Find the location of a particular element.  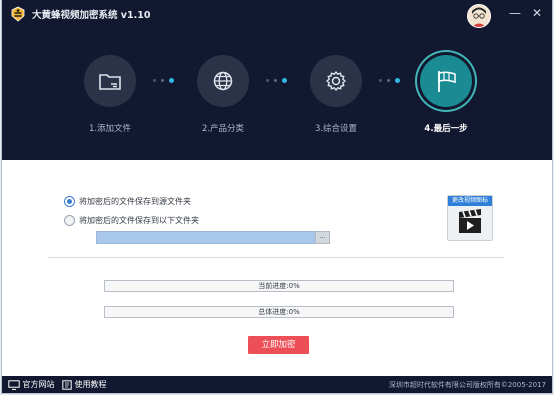

total-progress-label: 总体进度:0% is located at coordinates (279, 312).